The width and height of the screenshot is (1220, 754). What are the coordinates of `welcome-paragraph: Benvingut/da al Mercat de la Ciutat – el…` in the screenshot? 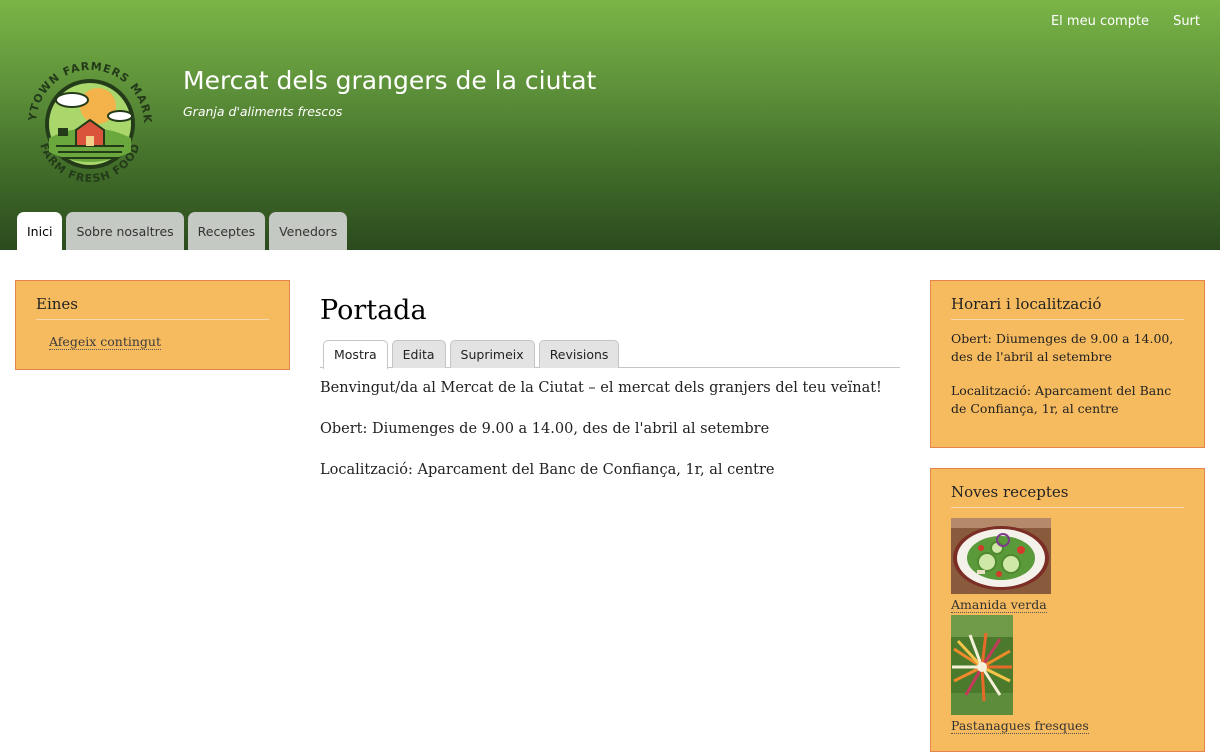 It's located at (601, 388).